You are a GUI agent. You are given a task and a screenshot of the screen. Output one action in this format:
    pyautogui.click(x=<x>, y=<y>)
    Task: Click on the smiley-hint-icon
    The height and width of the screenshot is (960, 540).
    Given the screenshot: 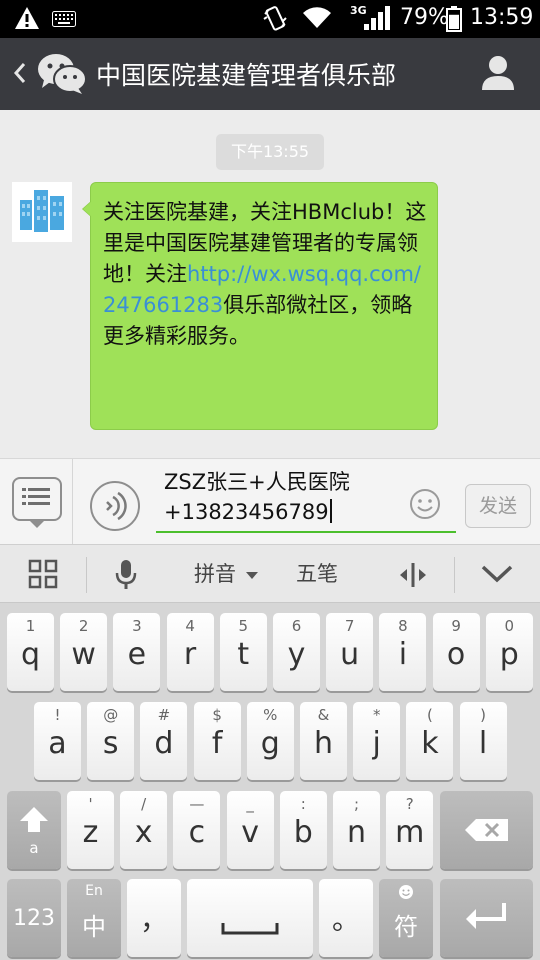 What is the action you would take?
    pyautogui.click(x=406, y=892)
    